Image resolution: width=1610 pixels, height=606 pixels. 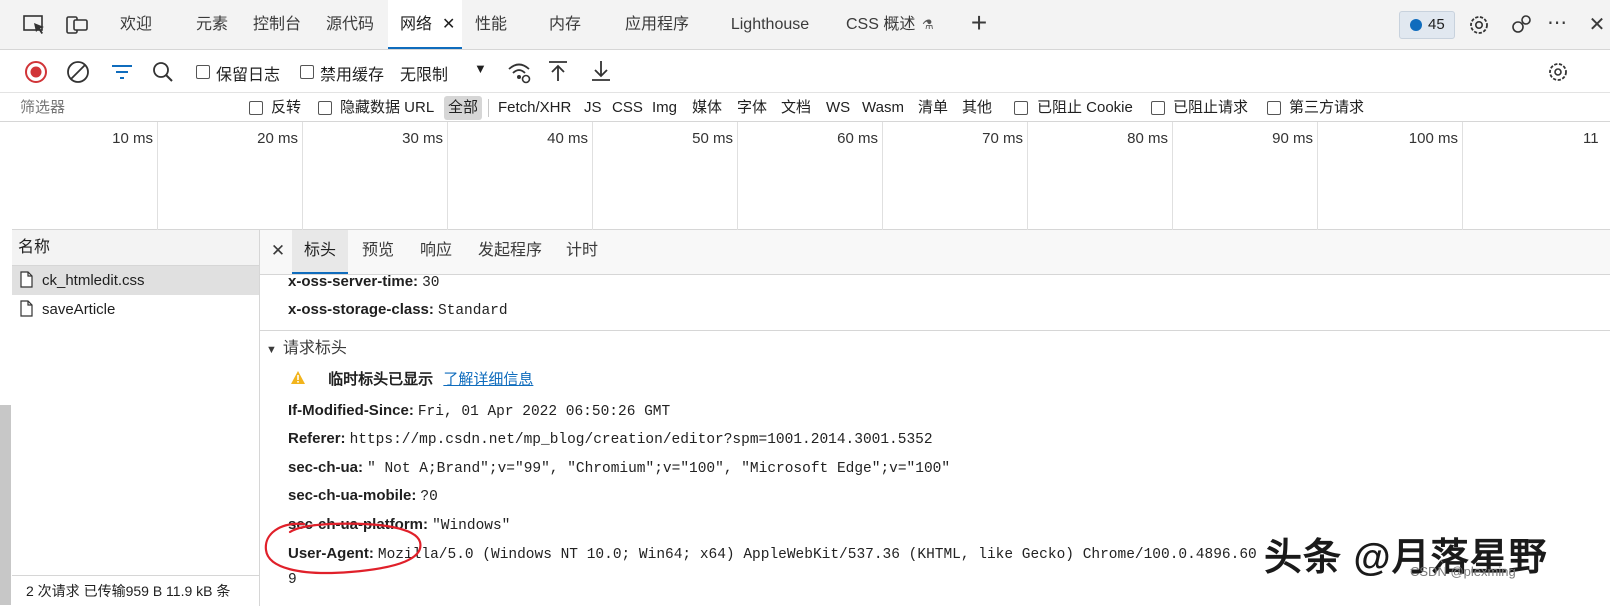 I want to click on settings-gear-icon, so click(x=1479, y=25).